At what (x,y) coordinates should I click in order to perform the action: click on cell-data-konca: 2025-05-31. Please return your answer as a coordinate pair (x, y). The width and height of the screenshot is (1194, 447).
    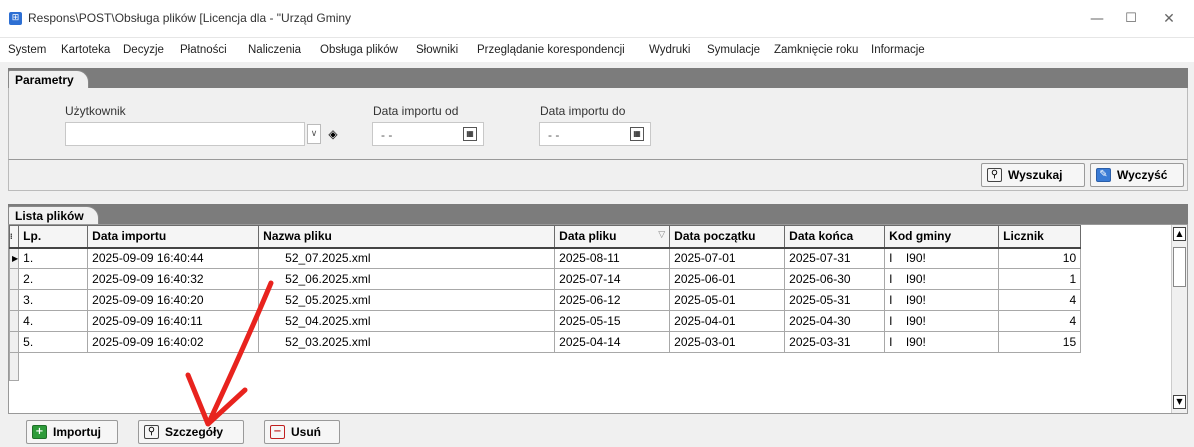
    Looking at the image, I should click on (835, 300).